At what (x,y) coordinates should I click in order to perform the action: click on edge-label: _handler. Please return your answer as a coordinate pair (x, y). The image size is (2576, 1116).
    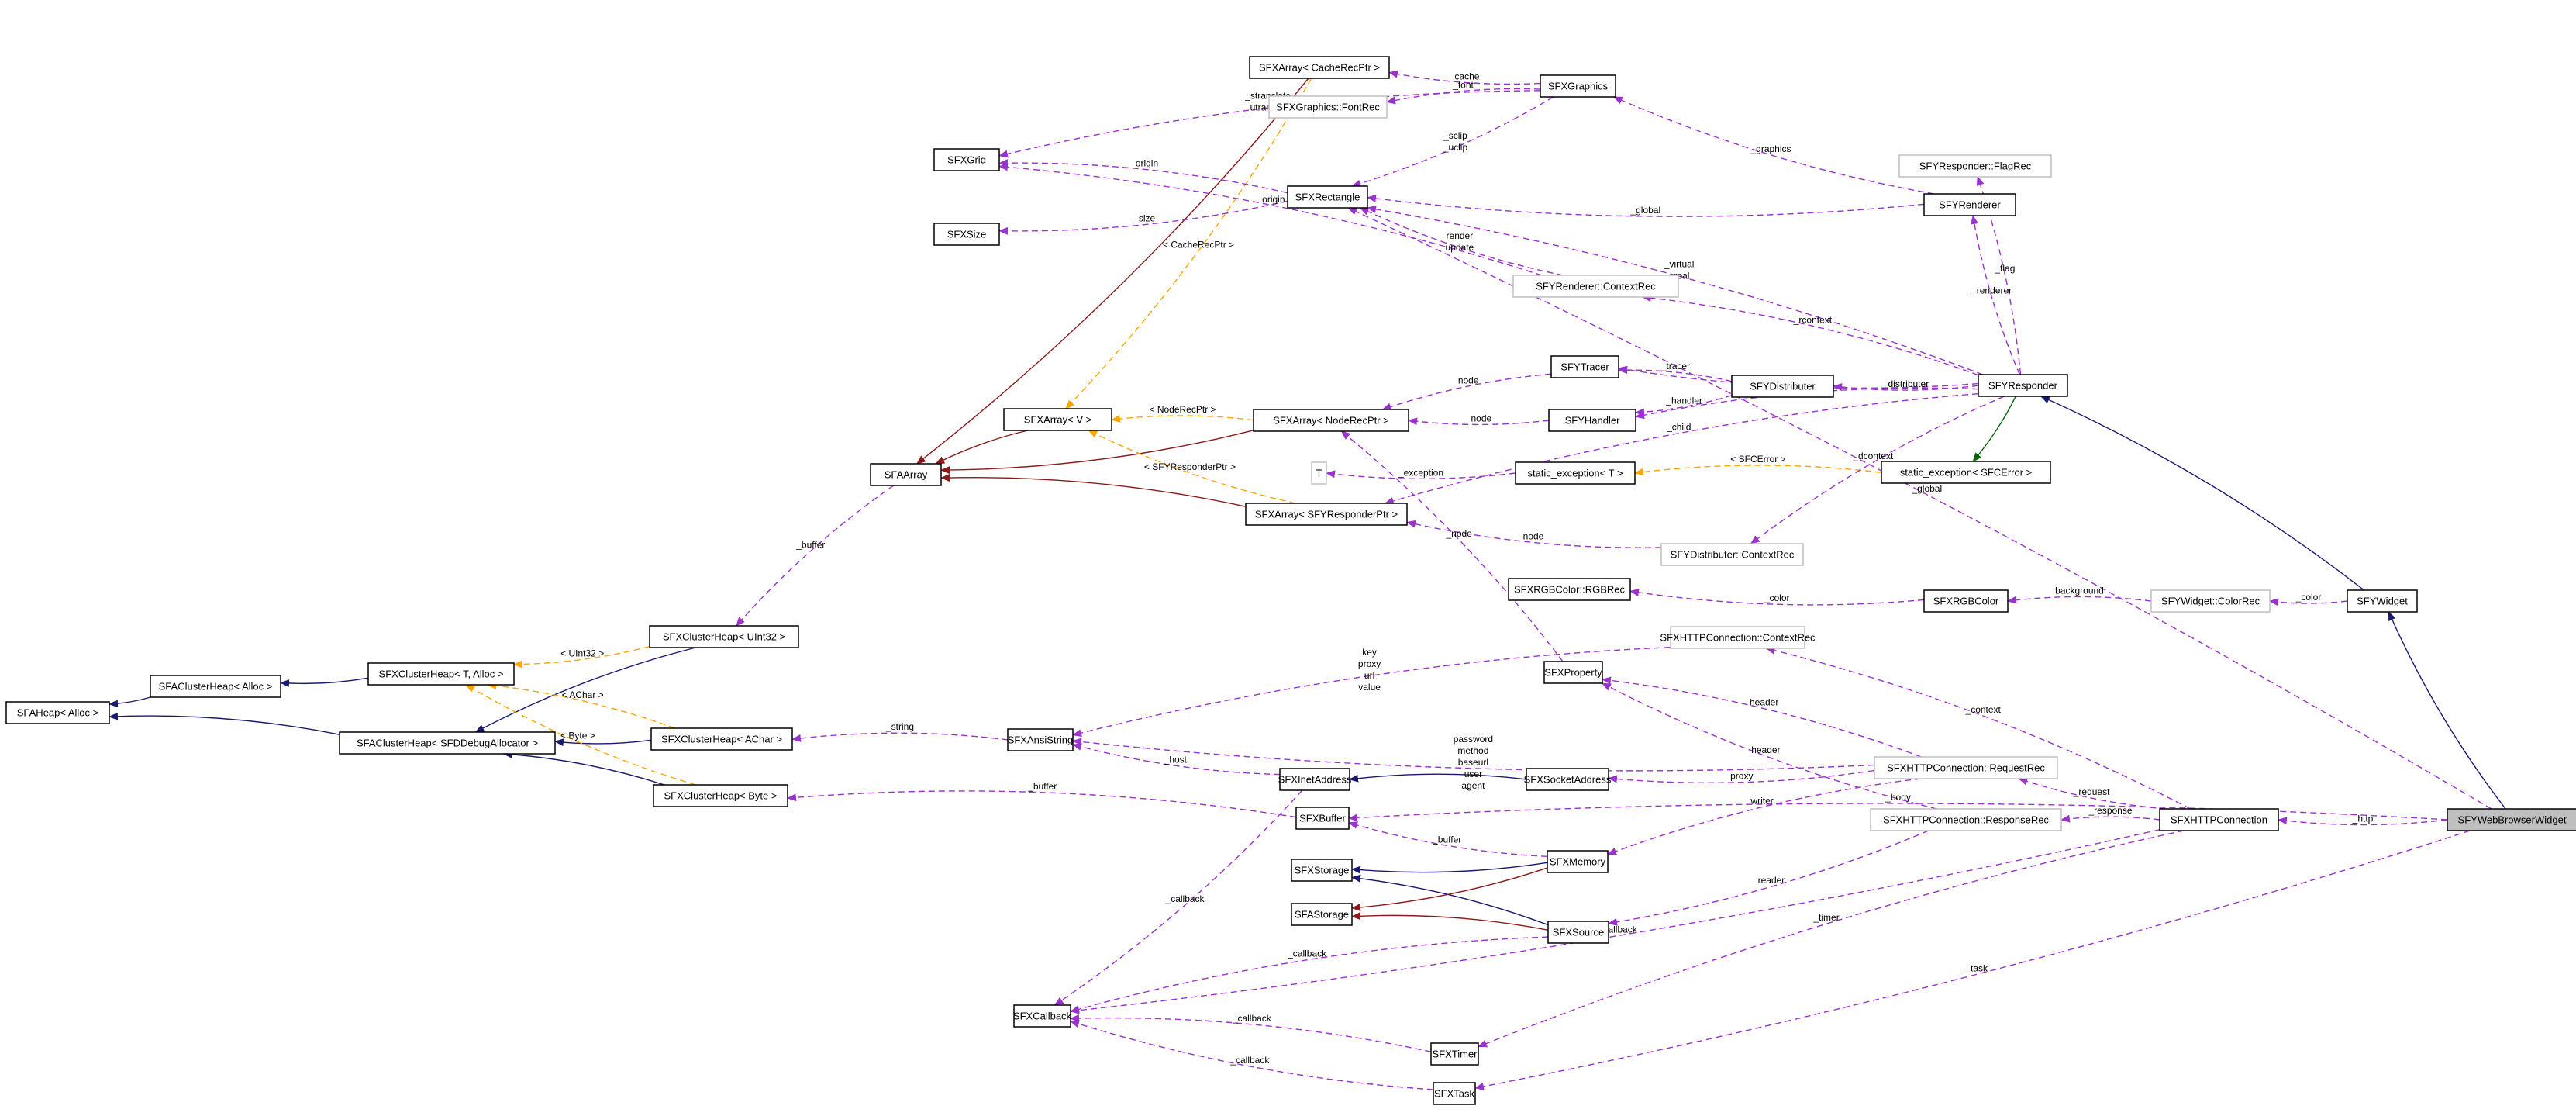
    Looking at the image, I should click on (1683, 401).